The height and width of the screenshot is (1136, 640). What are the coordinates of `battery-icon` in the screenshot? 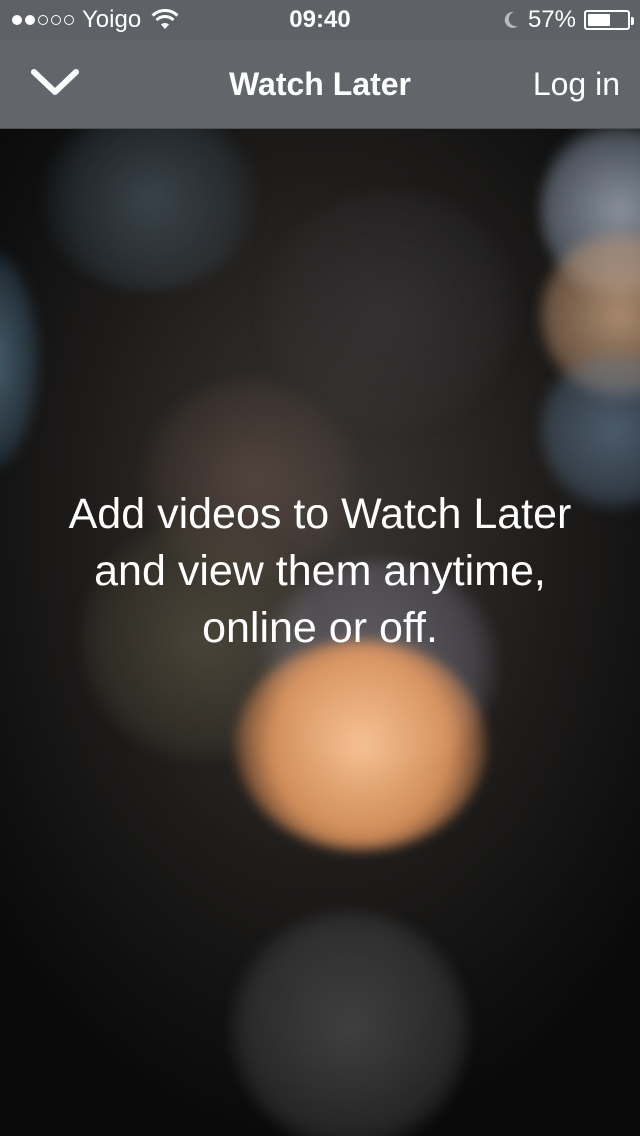 It's located at (609, 20).